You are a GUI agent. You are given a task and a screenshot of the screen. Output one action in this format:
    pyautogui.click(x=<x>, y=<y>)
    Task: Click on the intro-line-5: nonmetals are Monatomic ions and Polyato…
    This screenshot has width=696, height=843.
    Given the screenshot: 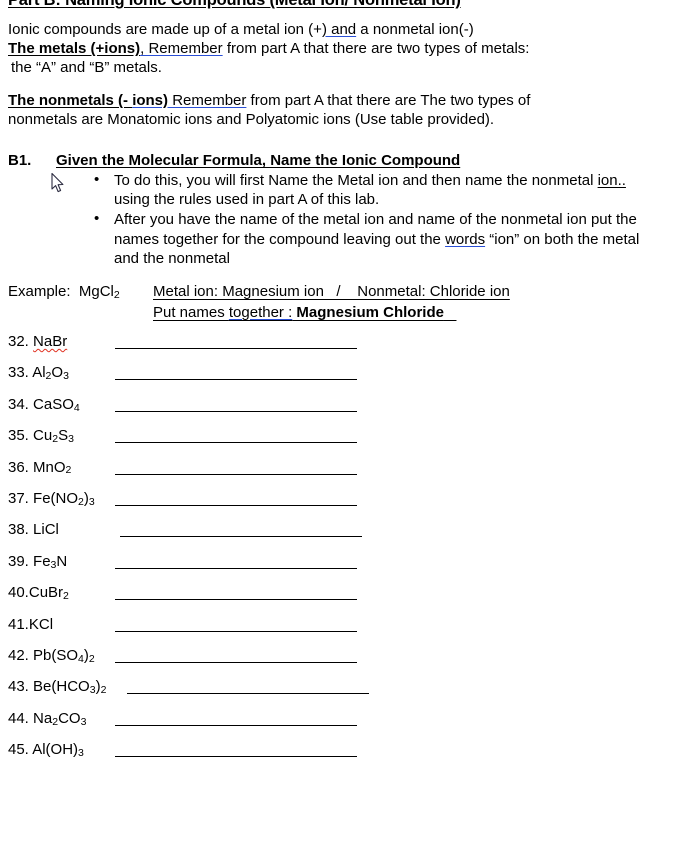 What is the action you would take?
    pyautogui.click(x=251, y=119)
    